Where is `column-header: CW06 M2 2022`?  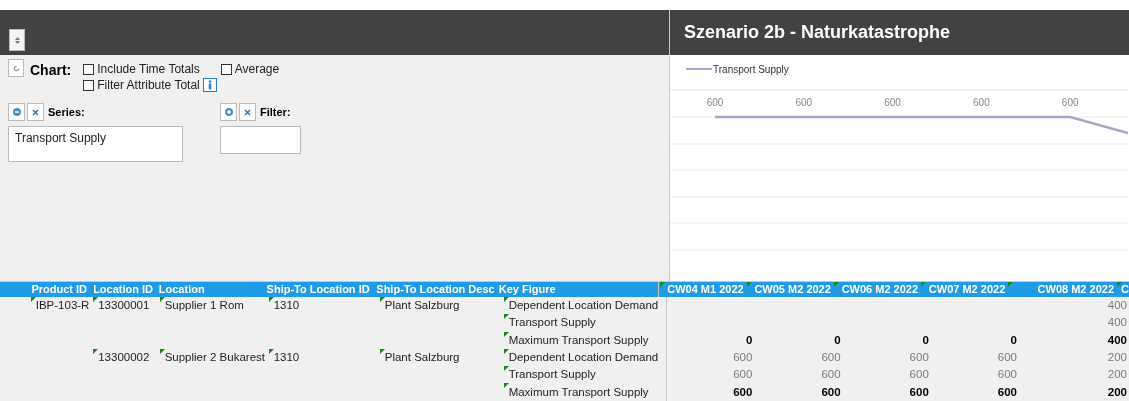 column-header: CW06 M2 2022 is located at coordinates (880, 290).